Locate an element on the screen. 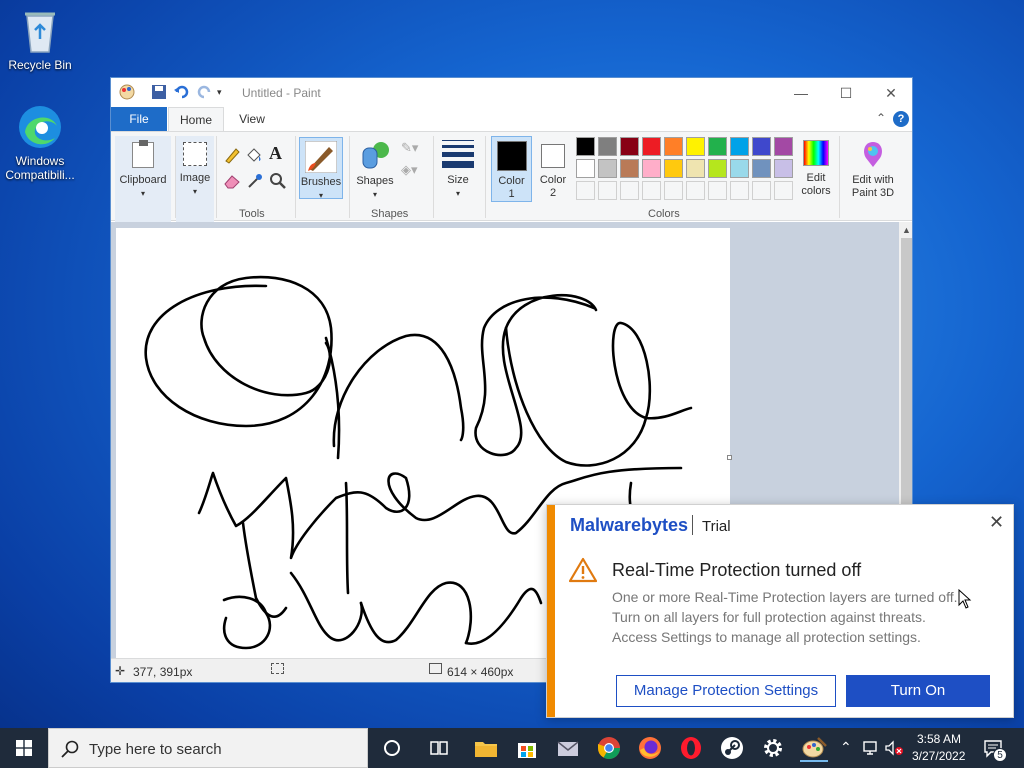 Image resolution: width=1024 pixels, height=768 pixels. settings-icon is located at coordinates (773, 748).